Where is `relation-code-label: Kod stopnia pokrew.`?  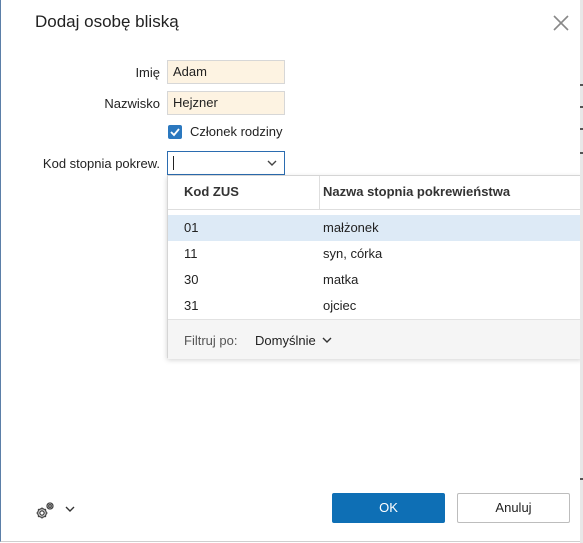 relation-code-label: Kod stopnia pokrew. is located at coordinates (101, 163).